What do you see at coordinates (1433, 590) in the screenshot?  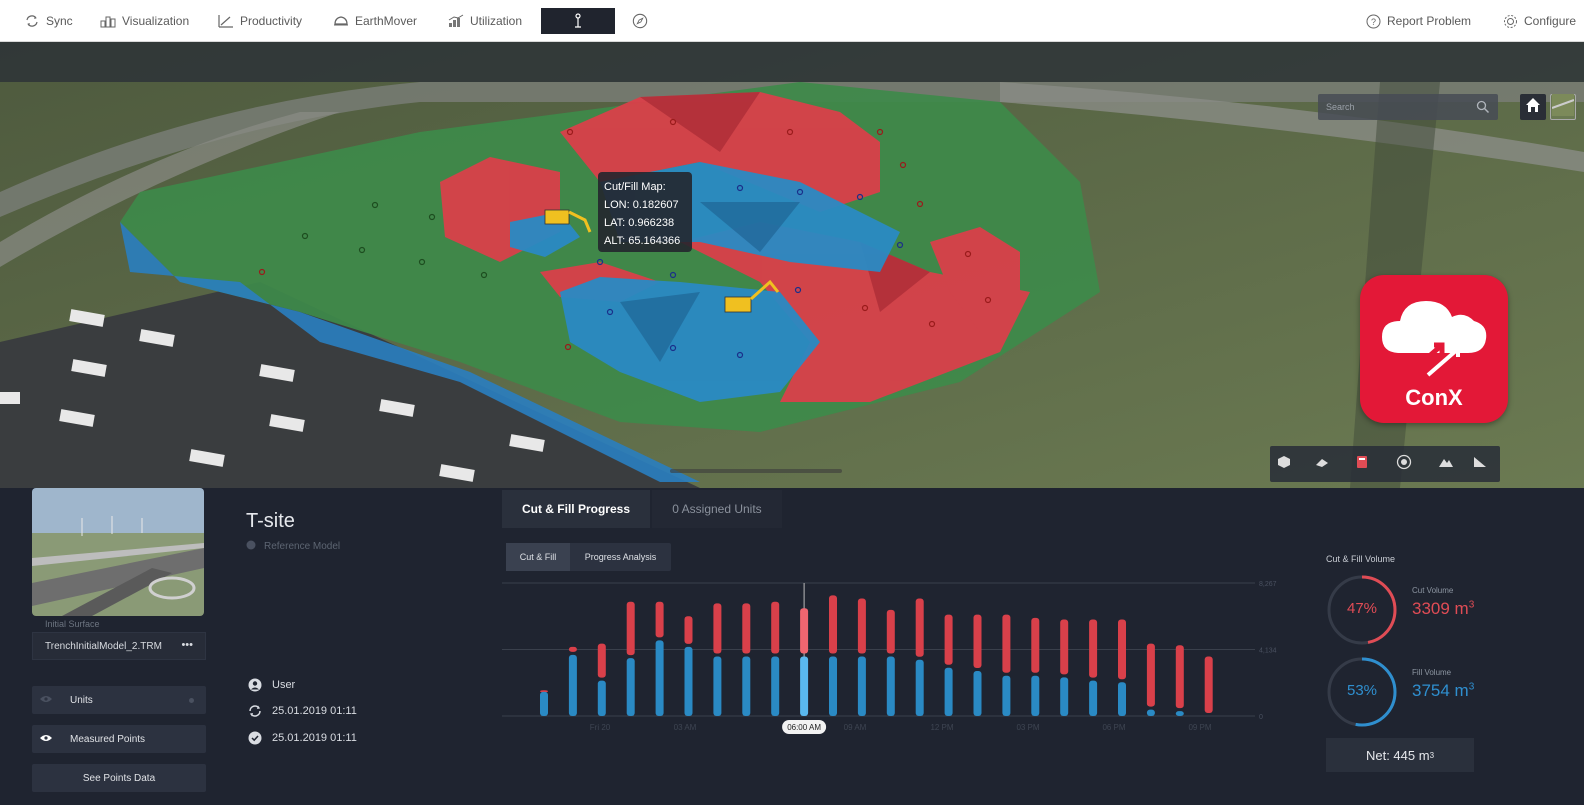 I see `cut-volume-label: Cut Volume` at bounding box center [1433, 590].